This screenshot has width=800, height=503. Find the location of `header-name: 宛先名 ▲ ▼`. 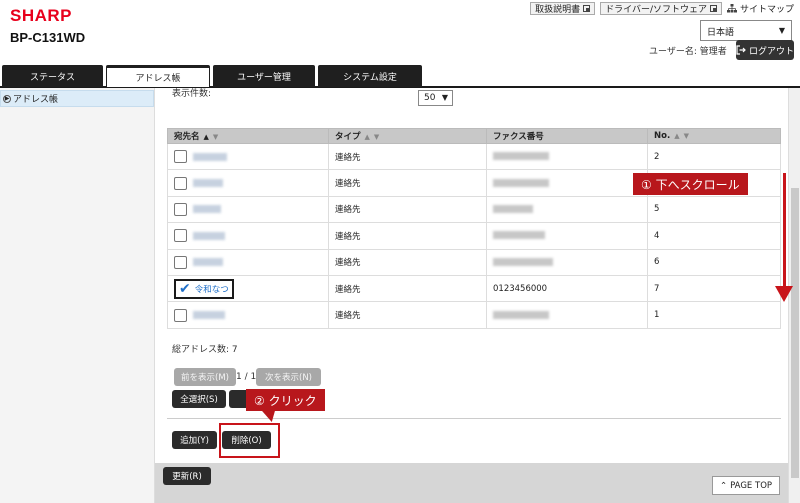

header-name: 宛先名 ▲ ▼ is located at coordinates (248, 136).